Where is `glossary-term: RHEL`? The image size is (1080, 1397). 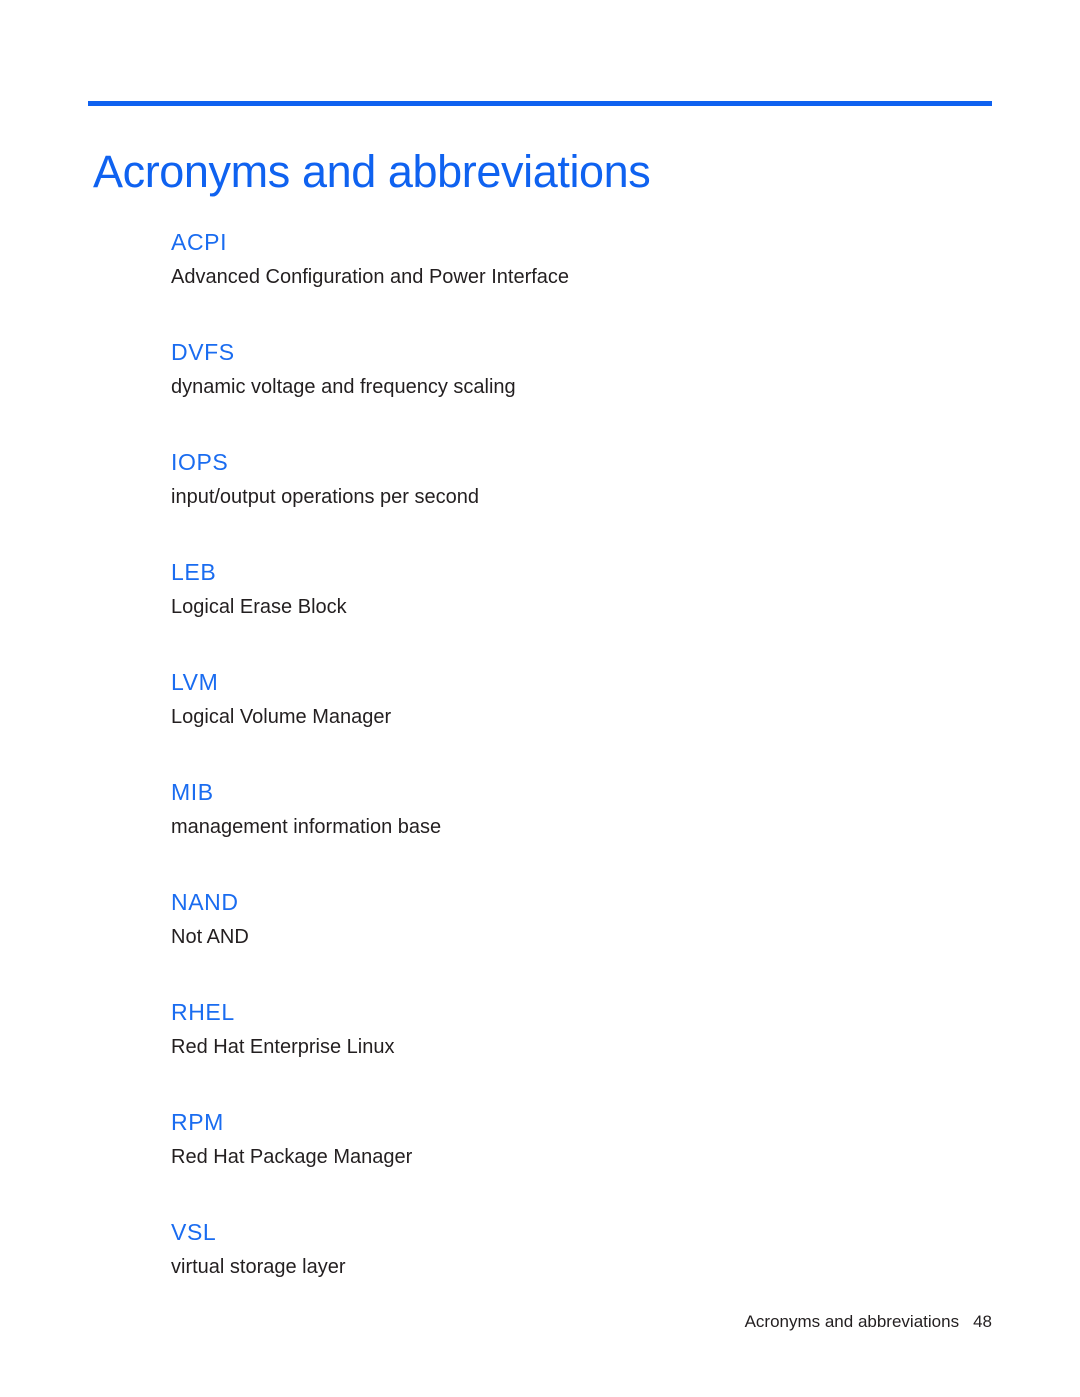 glossary-term: RHEL is located at coordinates (203, 1012).